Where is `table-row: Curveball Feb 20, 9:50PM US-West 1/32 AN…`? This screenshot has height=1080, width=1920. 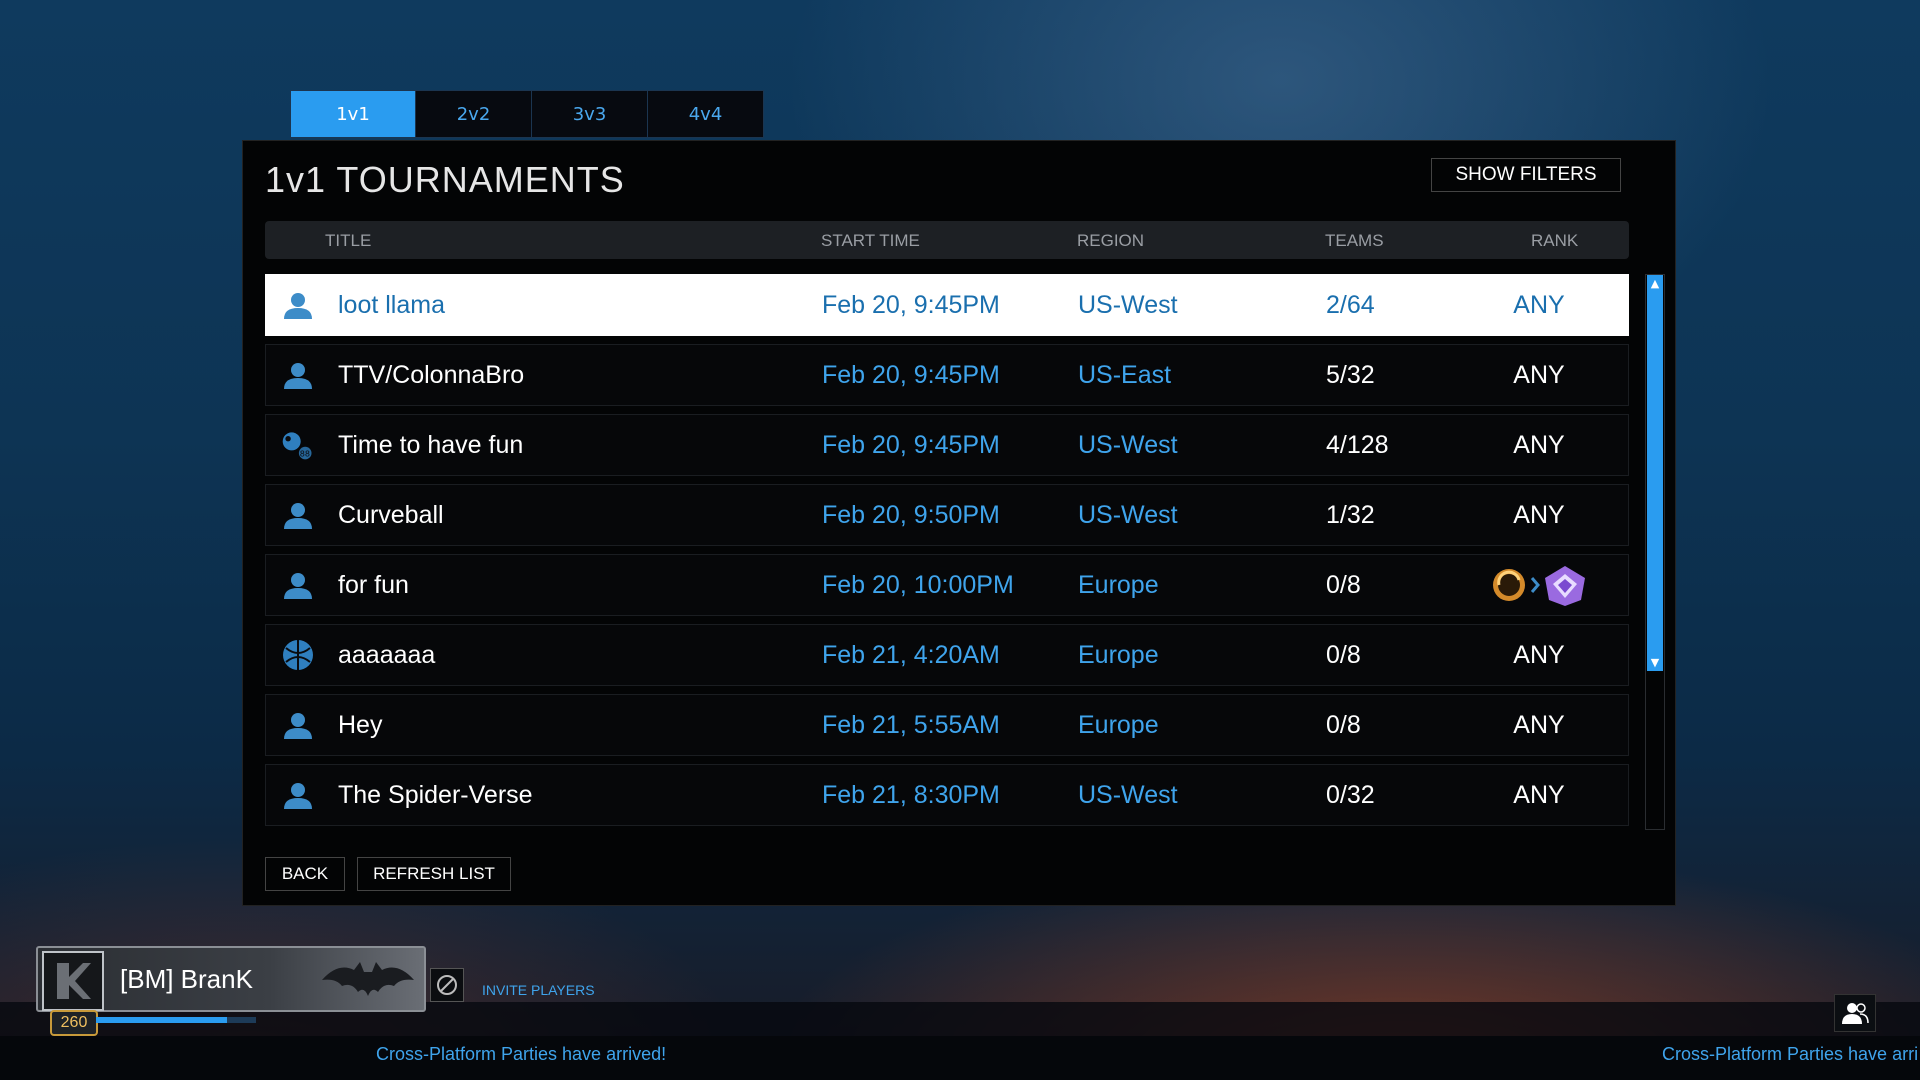
table-row: Curveball Feb 20, 9:50PM US-West 1/32 AN… is located at coordinates (947, 515).